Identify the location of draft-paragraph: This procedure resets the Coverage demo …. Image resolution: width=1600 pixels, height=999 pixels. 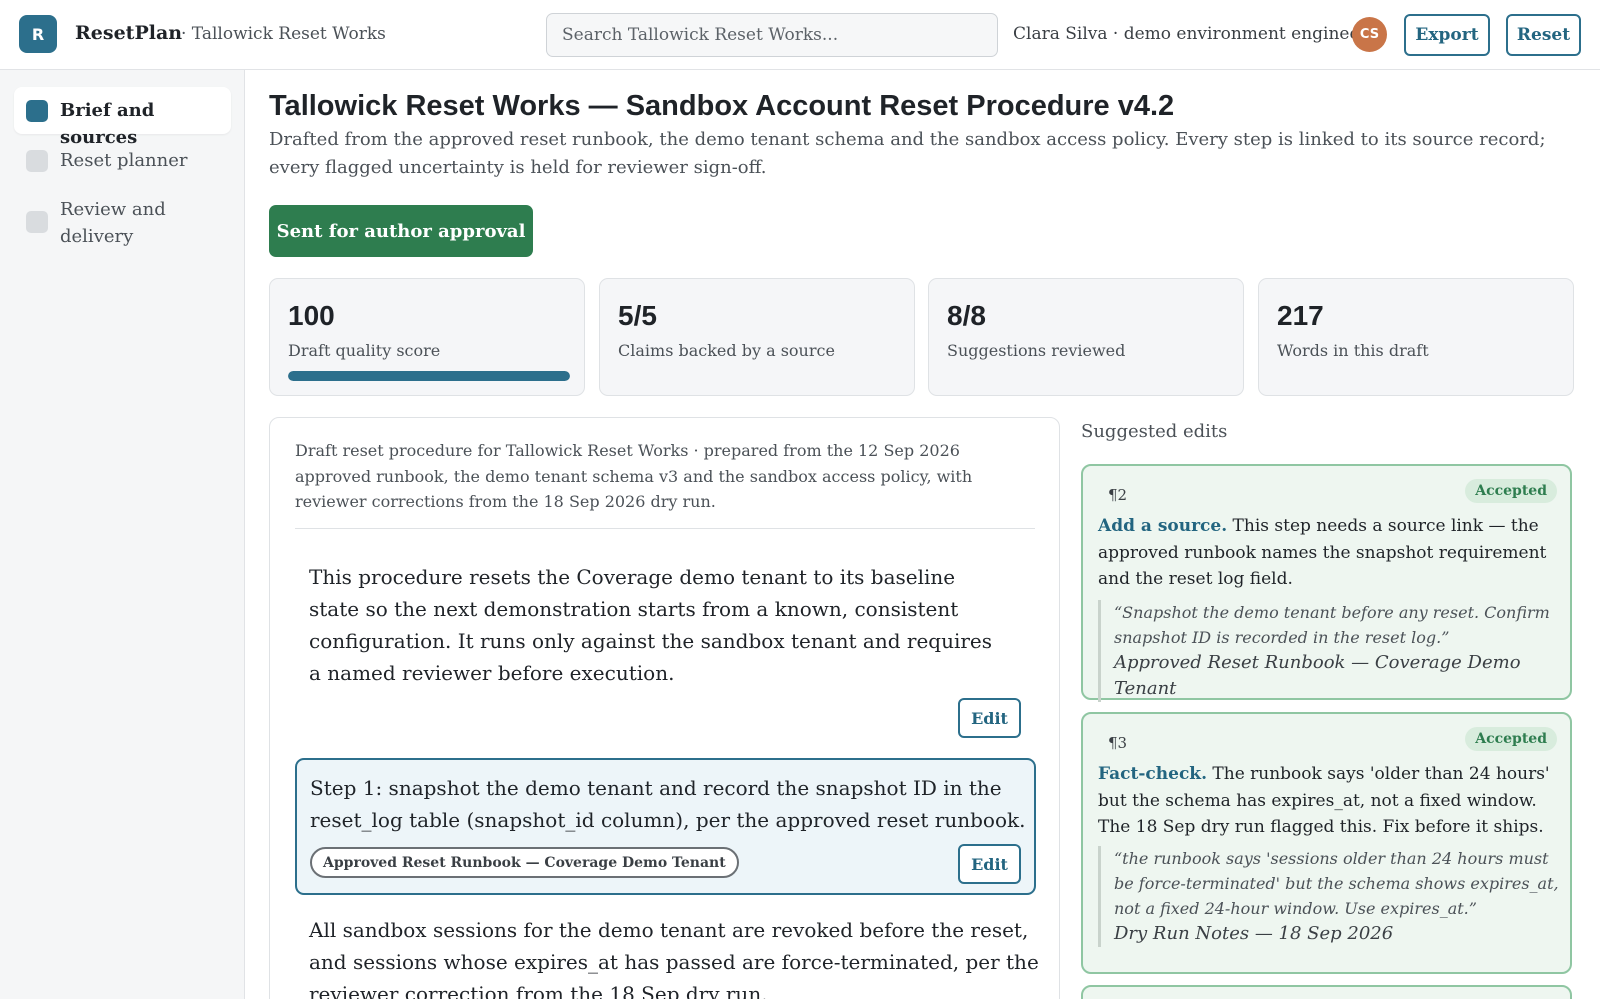
(651, 625).